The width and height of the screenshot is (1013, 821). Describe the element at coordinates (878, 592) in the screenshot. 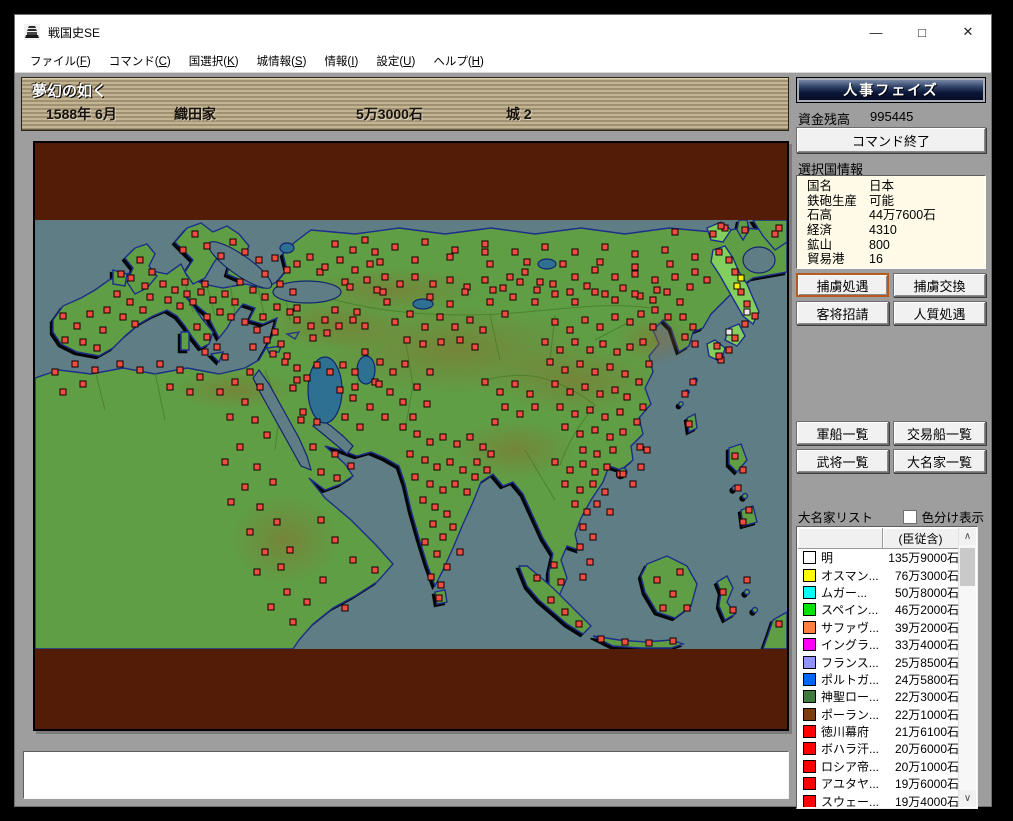

I see `daimyo-row: ムガー... 50万8000石` at that location.